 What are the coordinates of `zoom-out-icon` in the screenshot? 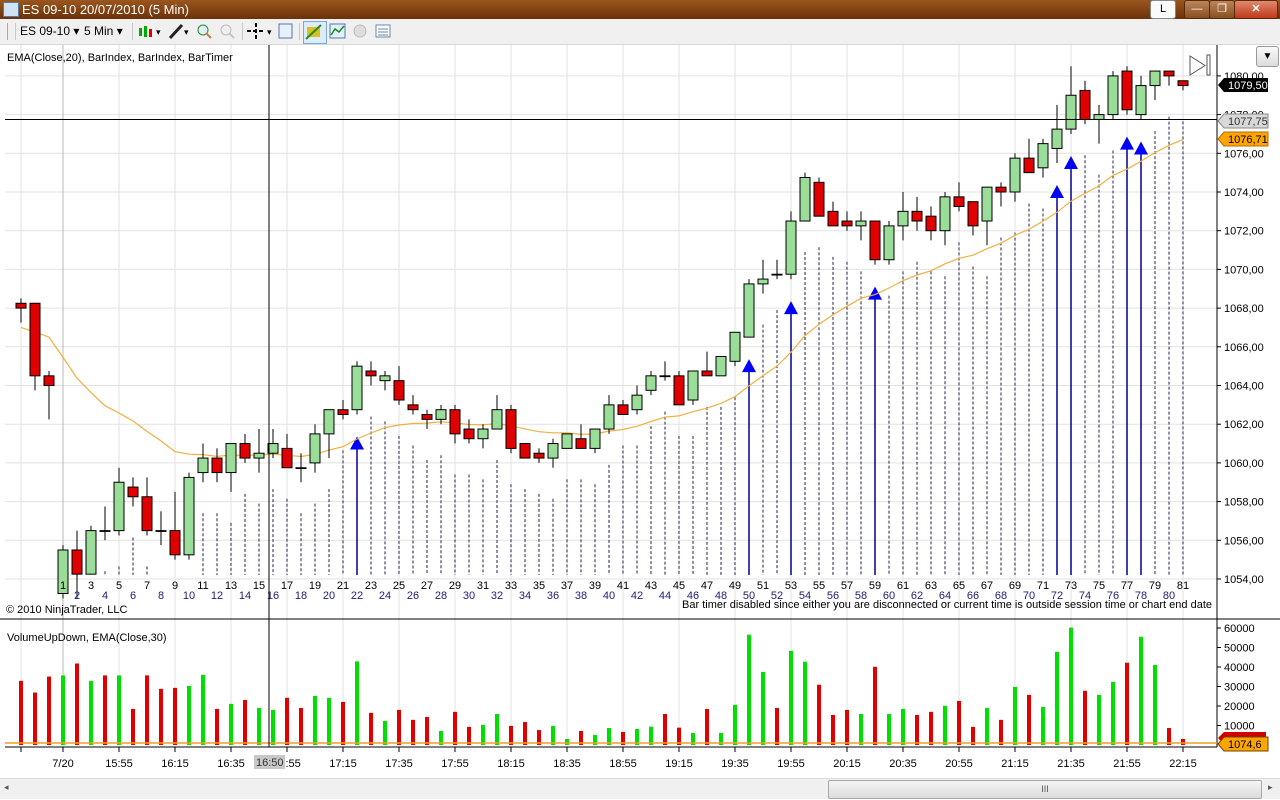 It's located at (227, 31).